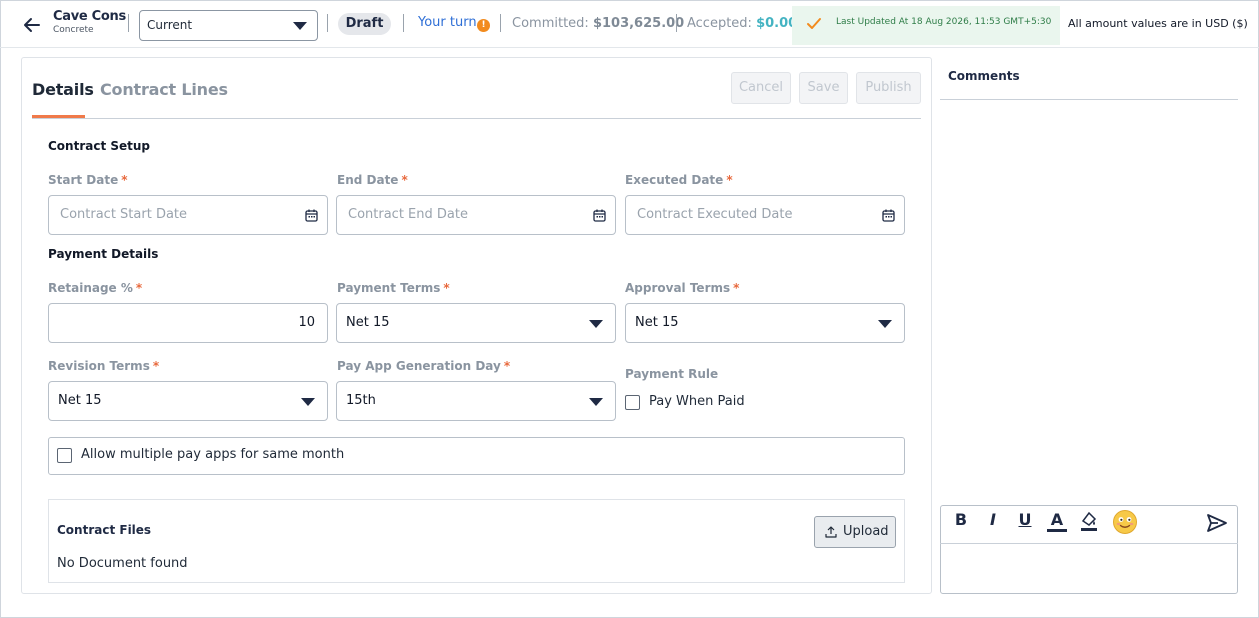 The image size is (1259, 618). What do you see at coordinates (95, 288) in the screenshot?
I see `retainage-label: Retainage % *` at bounding box center [95, 288].